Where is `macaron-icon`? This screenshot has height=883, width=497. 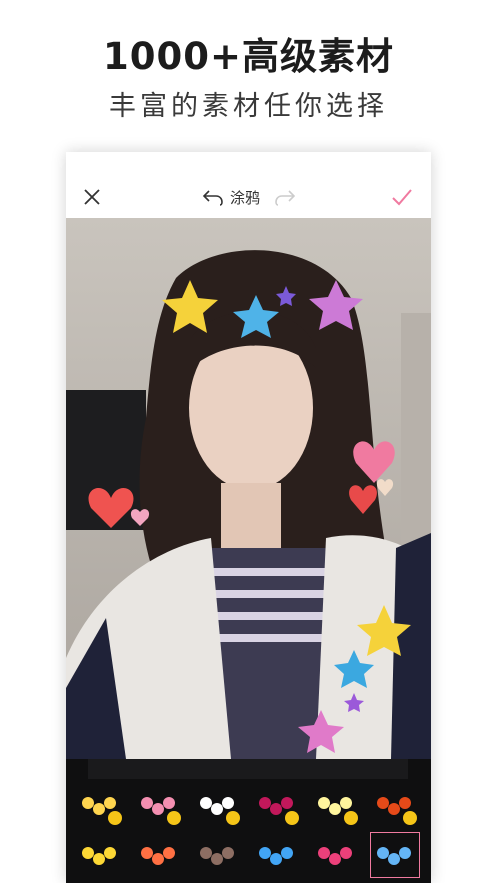 macaron-icon is located at coordinates (159, 805).